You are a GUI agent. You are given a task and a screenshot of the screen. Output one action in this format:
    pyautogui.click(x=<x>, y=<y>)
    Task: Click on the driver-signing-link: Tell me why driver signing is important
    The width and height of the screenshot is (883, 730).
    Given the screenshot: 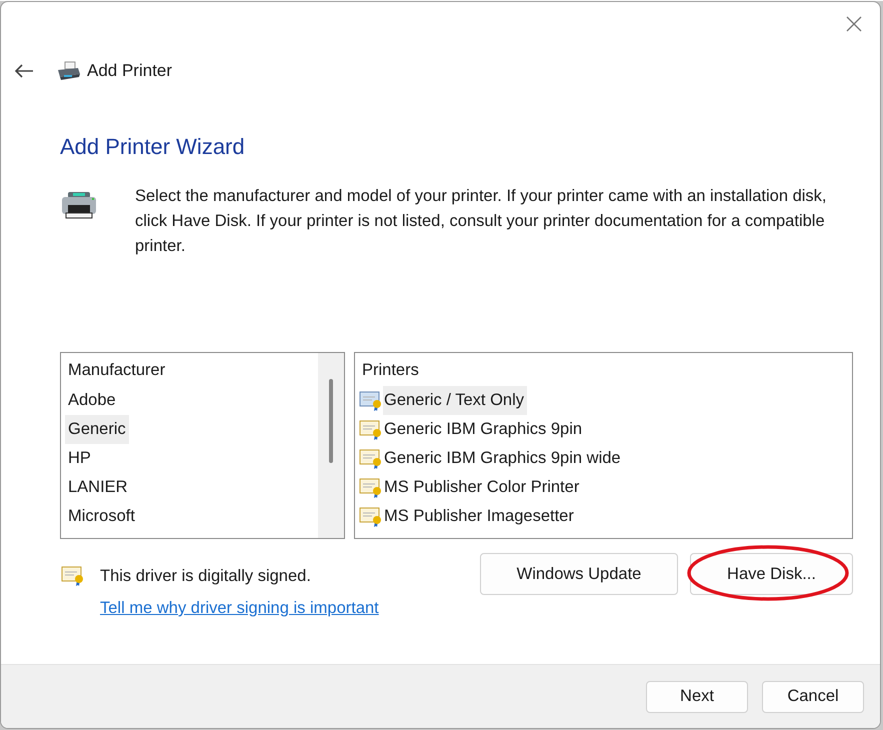 What is the action you would take?
    pyautogui.click(x=239, y=608)
    